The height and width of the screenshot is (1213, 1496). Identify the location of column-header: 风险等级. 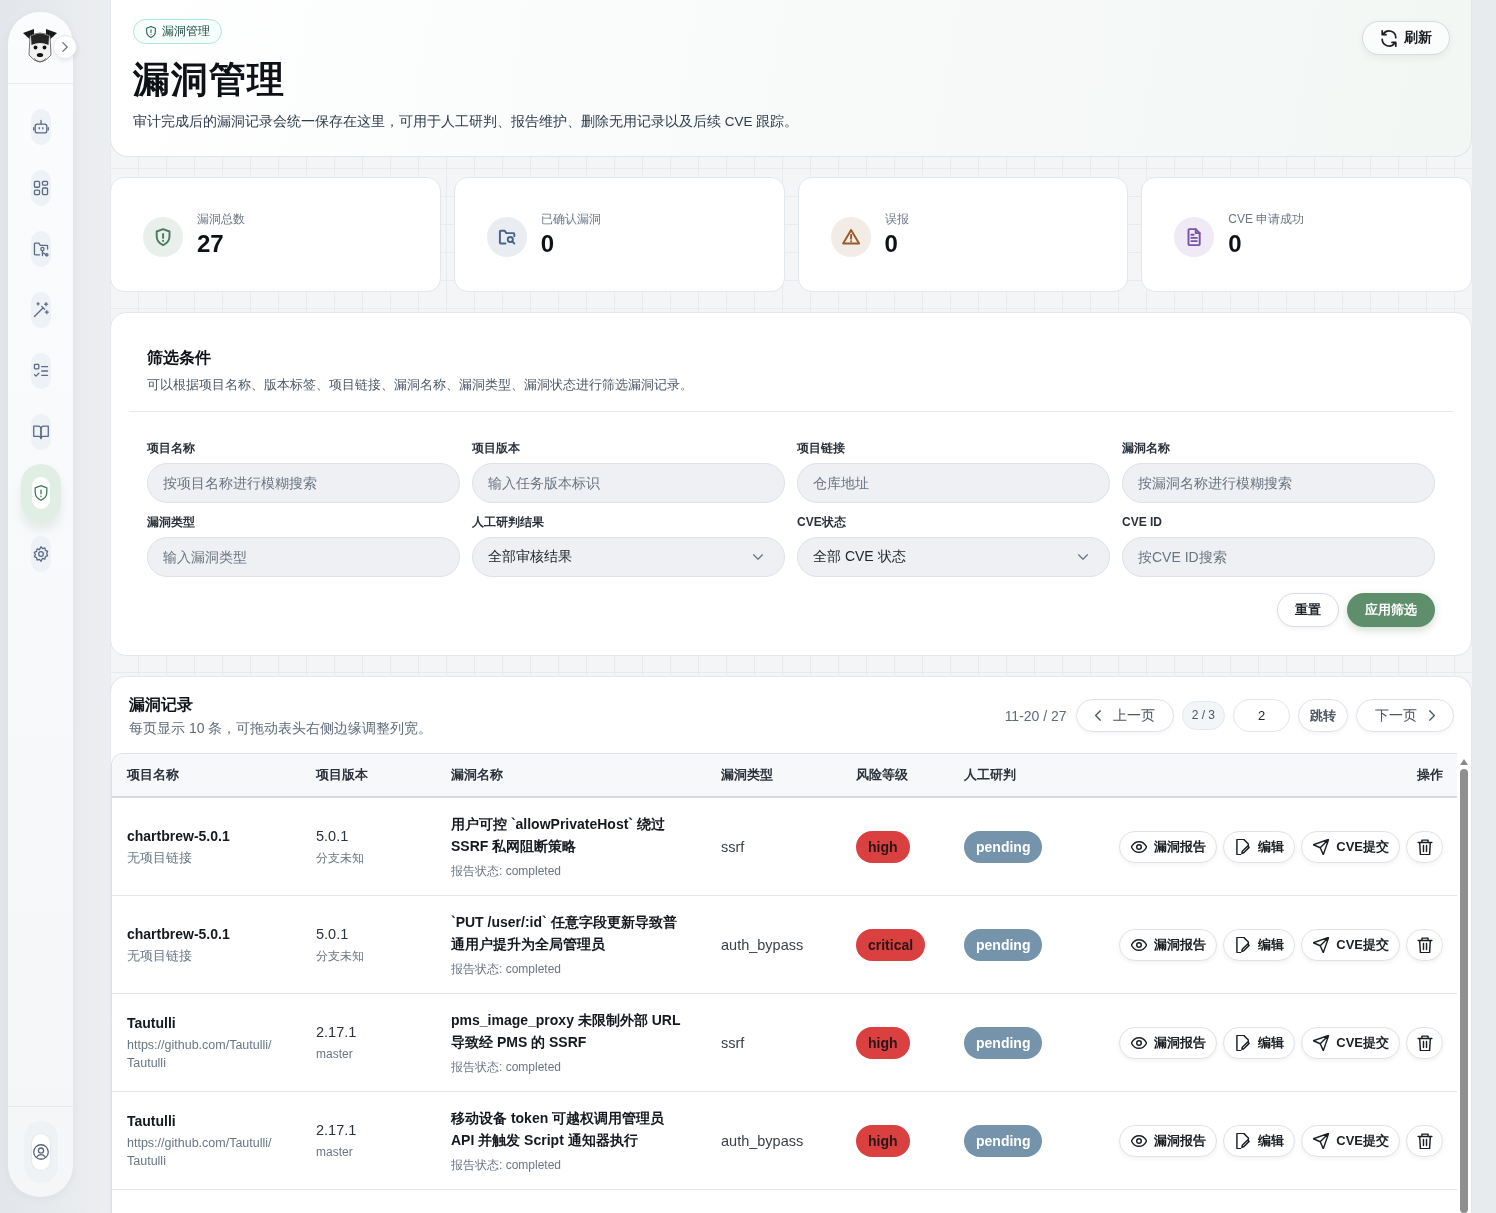
(882, 774).